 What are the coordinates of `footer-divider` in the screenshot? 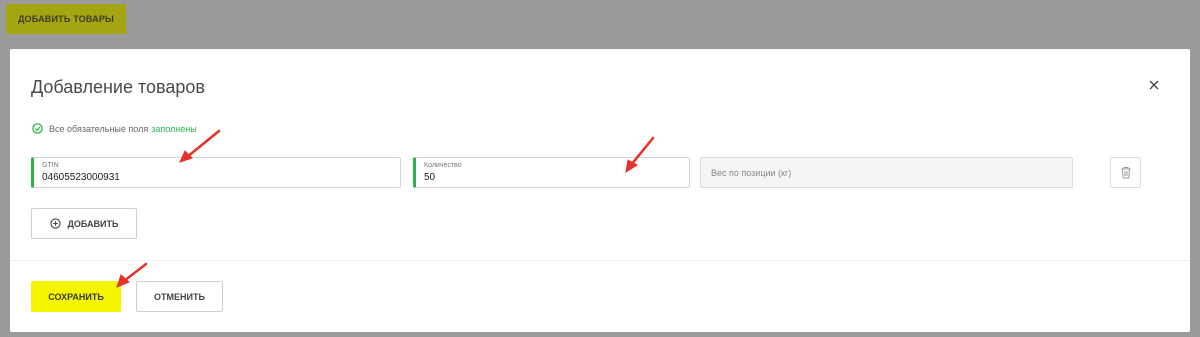 It's located at (600, 260).